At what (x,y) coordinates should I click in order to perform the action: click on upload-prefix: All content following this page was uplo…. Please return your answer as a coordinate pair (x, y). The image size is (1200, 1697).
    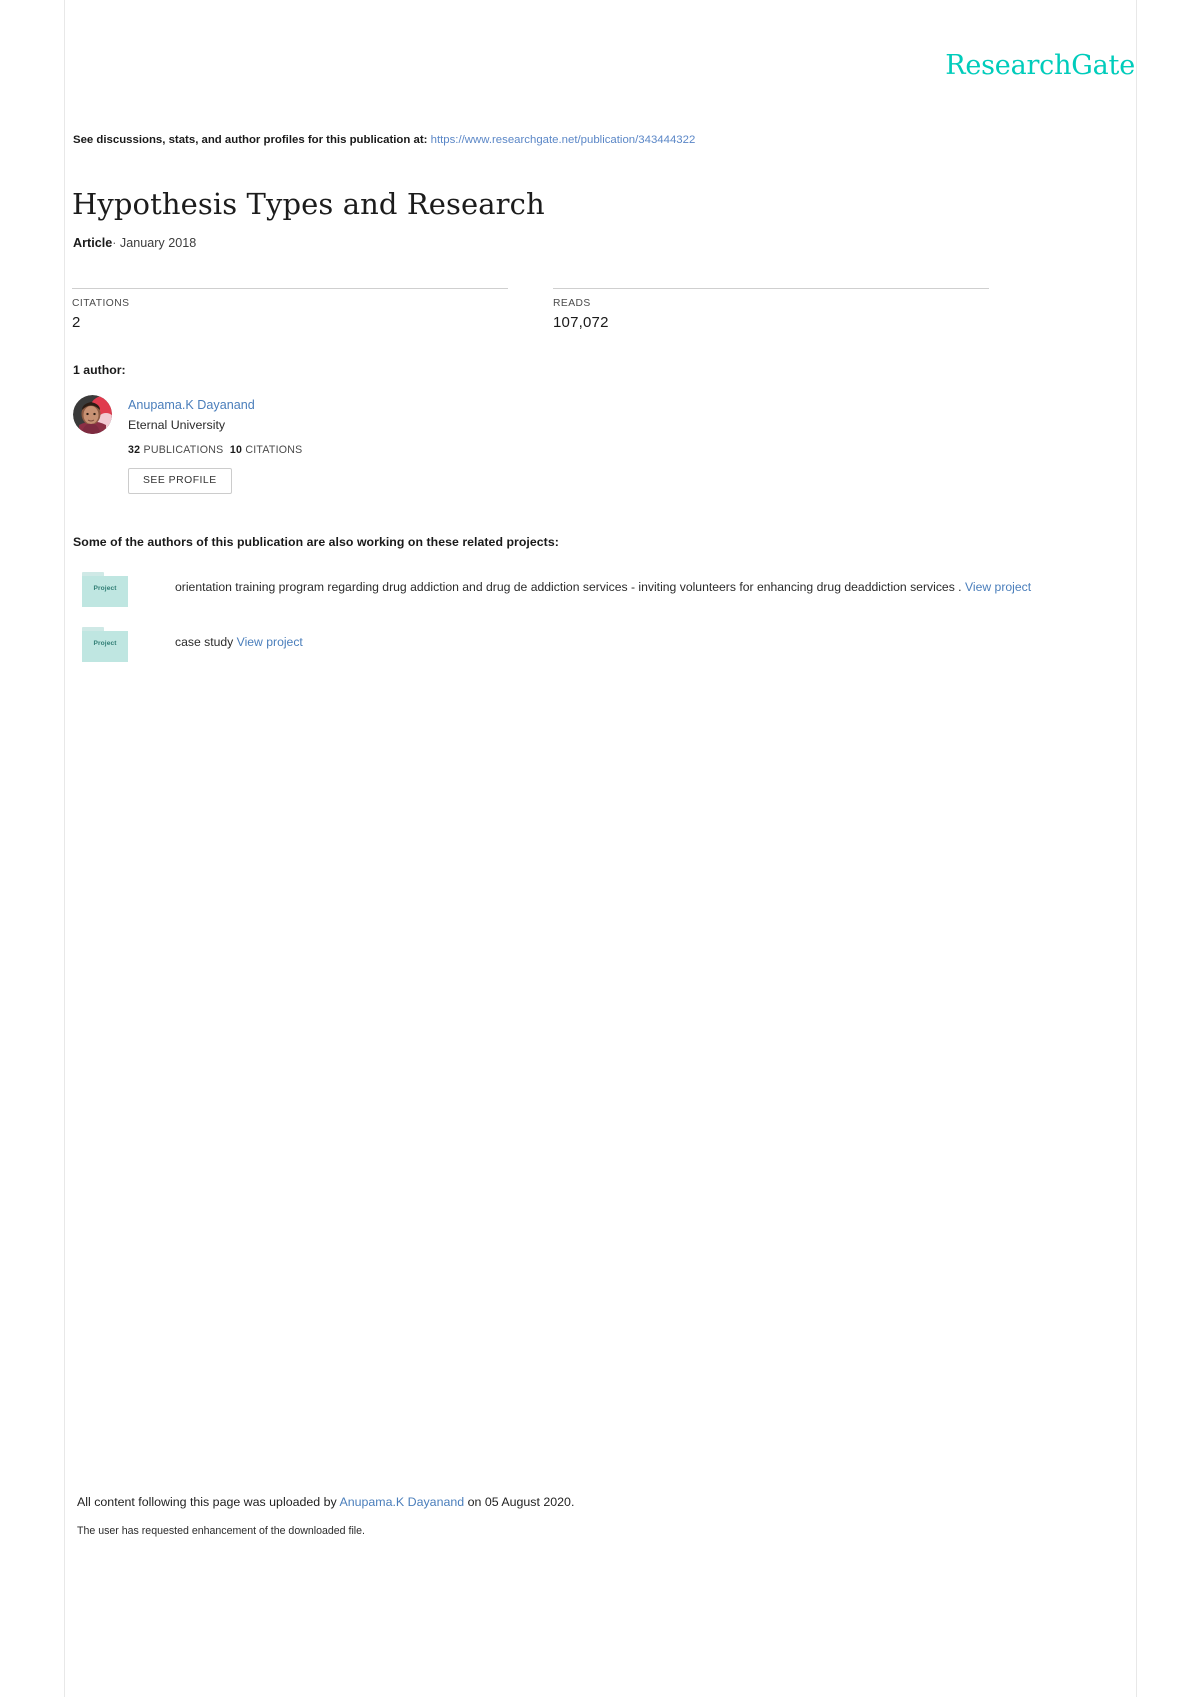
    Looking at the image, I should click on (207, 1502).